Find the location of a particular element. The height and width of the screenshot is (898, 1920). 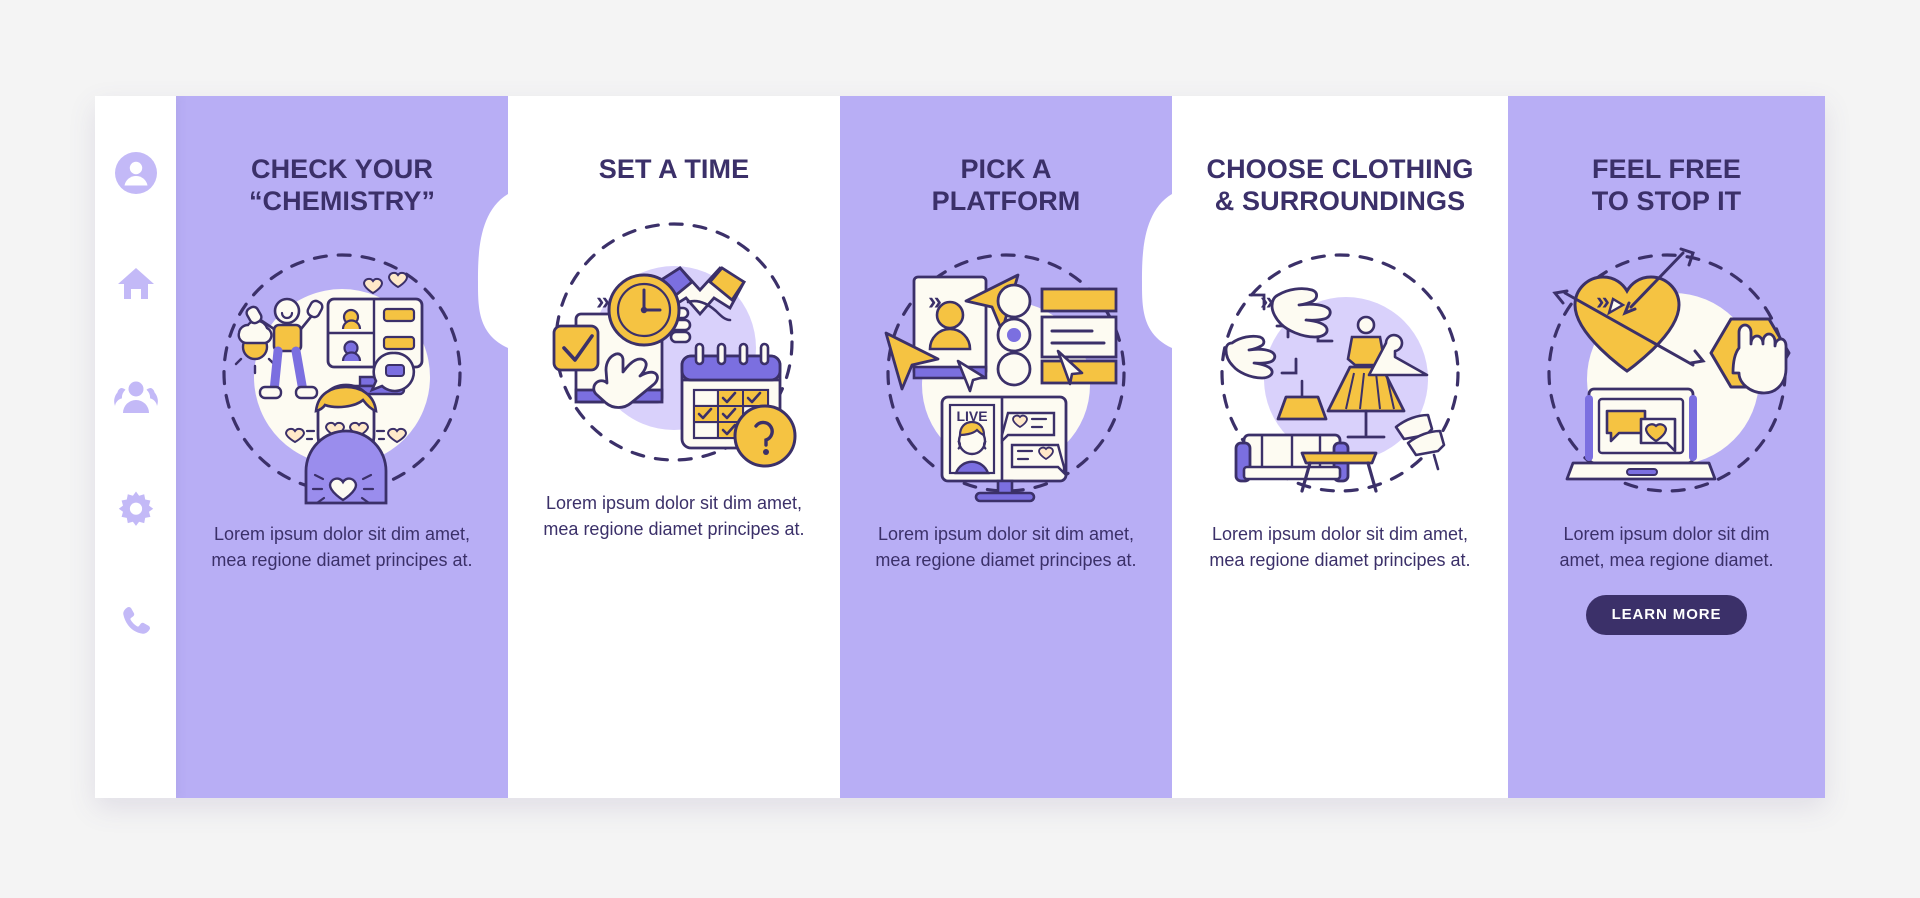

people-icon is located at coordinates (135, 396).